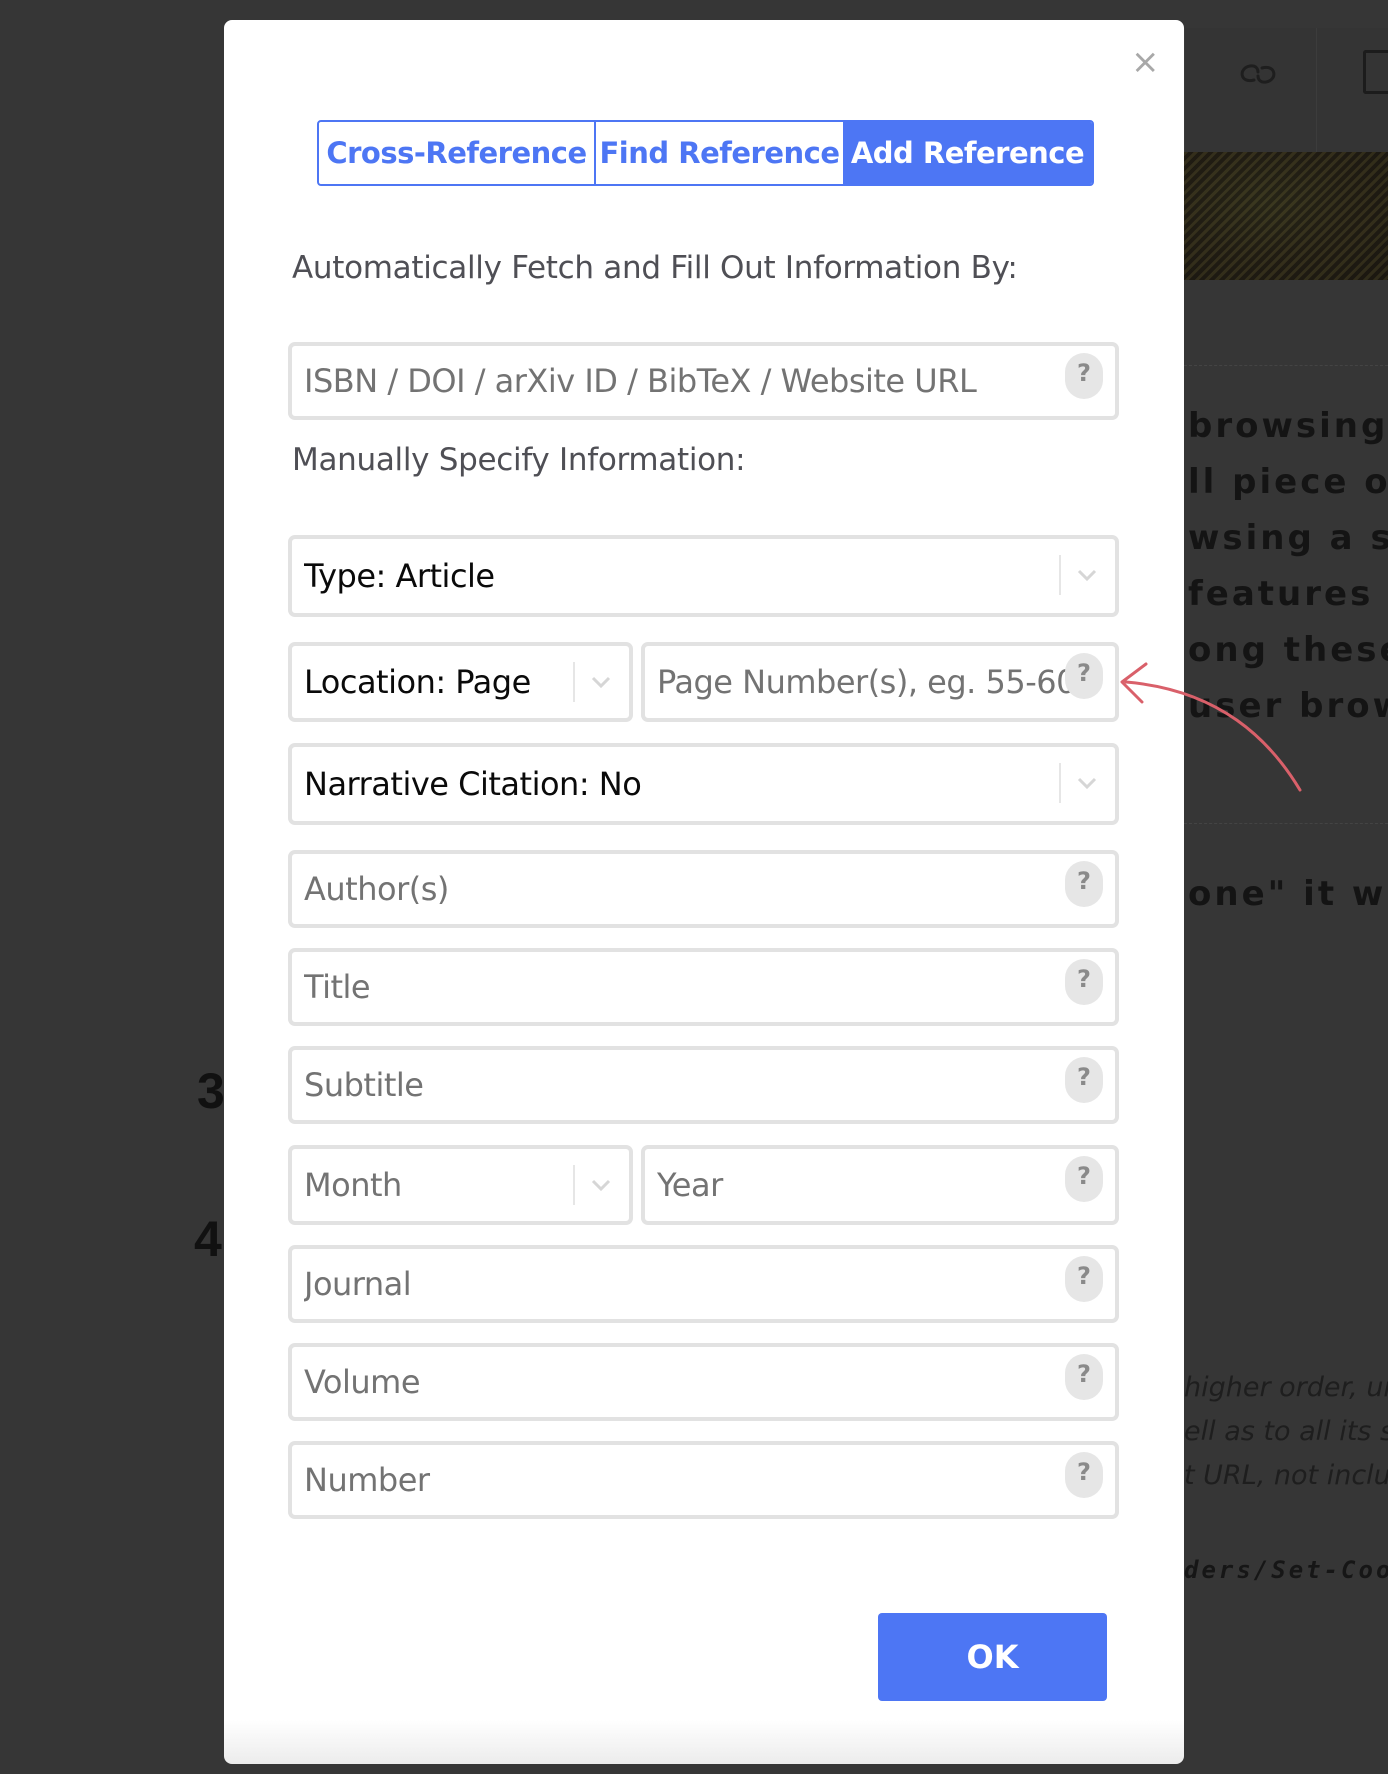 The height and width of the screenshot is (1774, 1388). What do you see at coordinates (1211, 727) in the screenshot?
I see `annotation-arrow-icon` at bounding box center [1211, 727].